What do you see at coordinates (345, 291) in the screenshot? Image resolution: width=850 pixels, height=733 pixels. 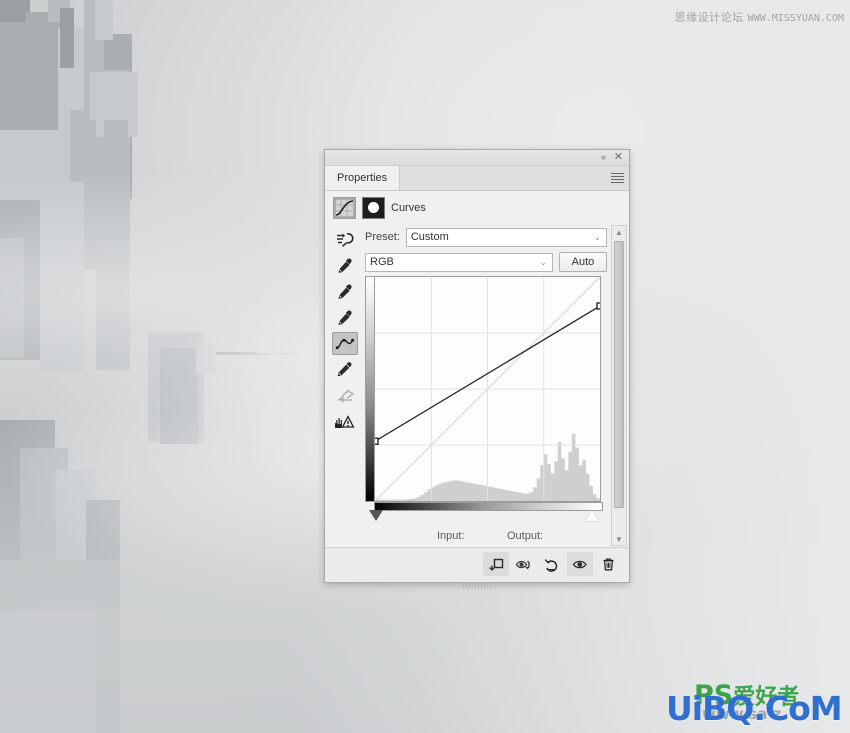 I see `gray-point-eyedropper` at bounding box center [345, 291].